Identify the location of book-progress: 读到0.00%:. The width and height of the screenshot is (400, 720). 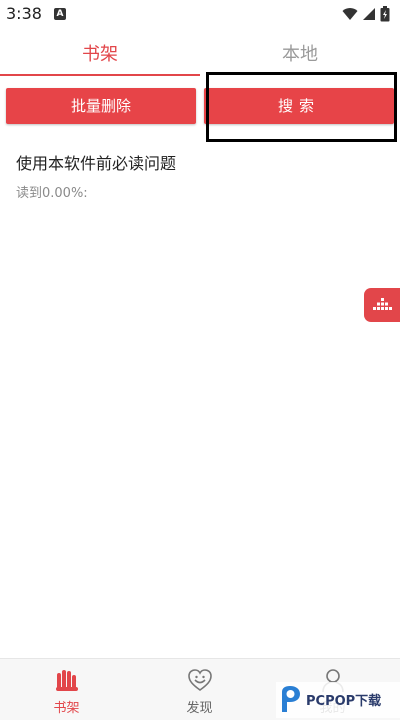
(52, 193).